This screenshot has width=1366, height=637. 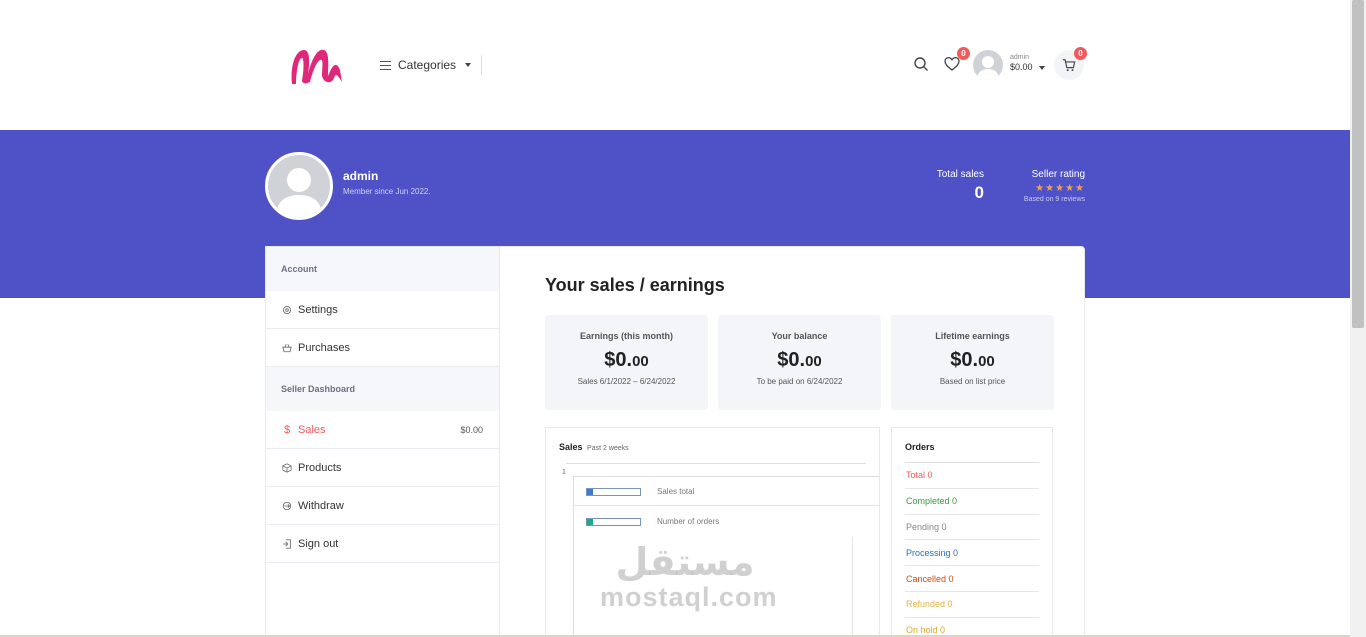 What do you see at coordinates (1058, 174) in the screenshot?
I see `seller-rating-label: Seller rating` at bounding box center [1058, 174].